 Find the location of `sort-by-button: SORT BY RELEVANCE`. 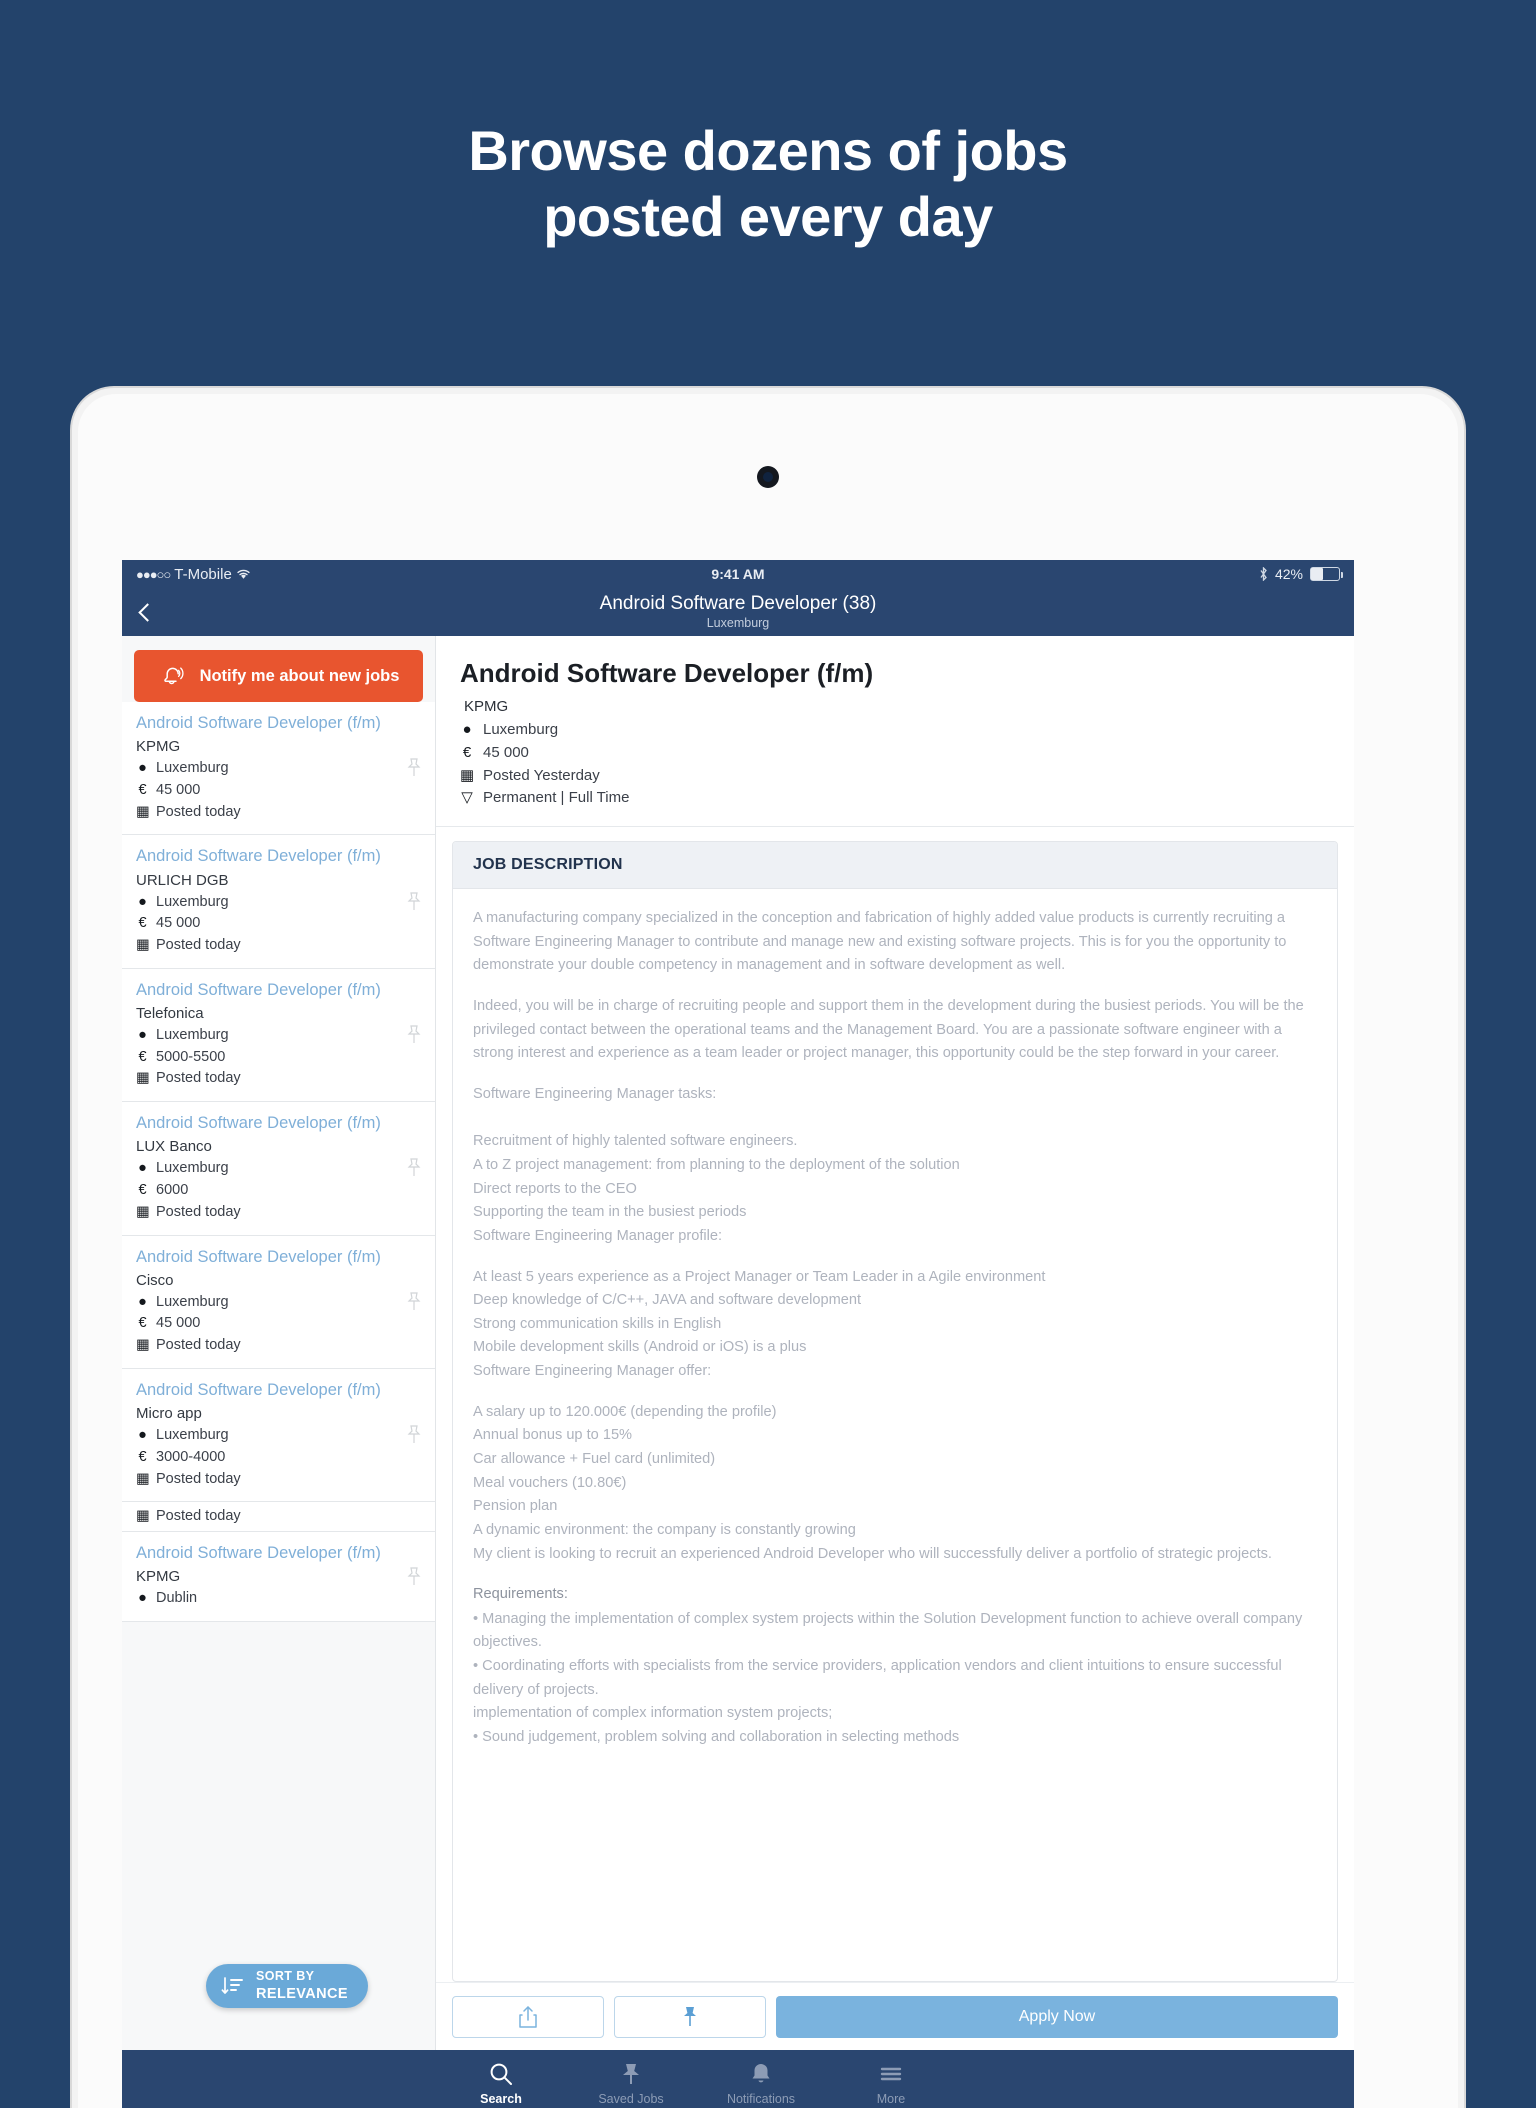

sort-by-button: SORT BY RELEVANCE is located at coordinates (287, 1986).